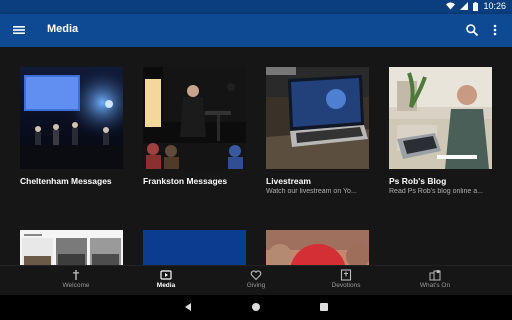 This screenshot has width=512, height=320. Describe the element at coordinates (494, 6) in the screenshot. I see `status-time: 10:26` at that location.